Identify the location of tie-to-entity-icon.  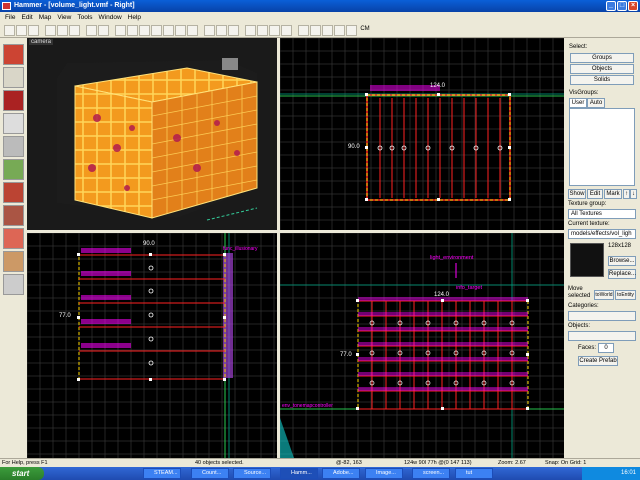
(180, 30).